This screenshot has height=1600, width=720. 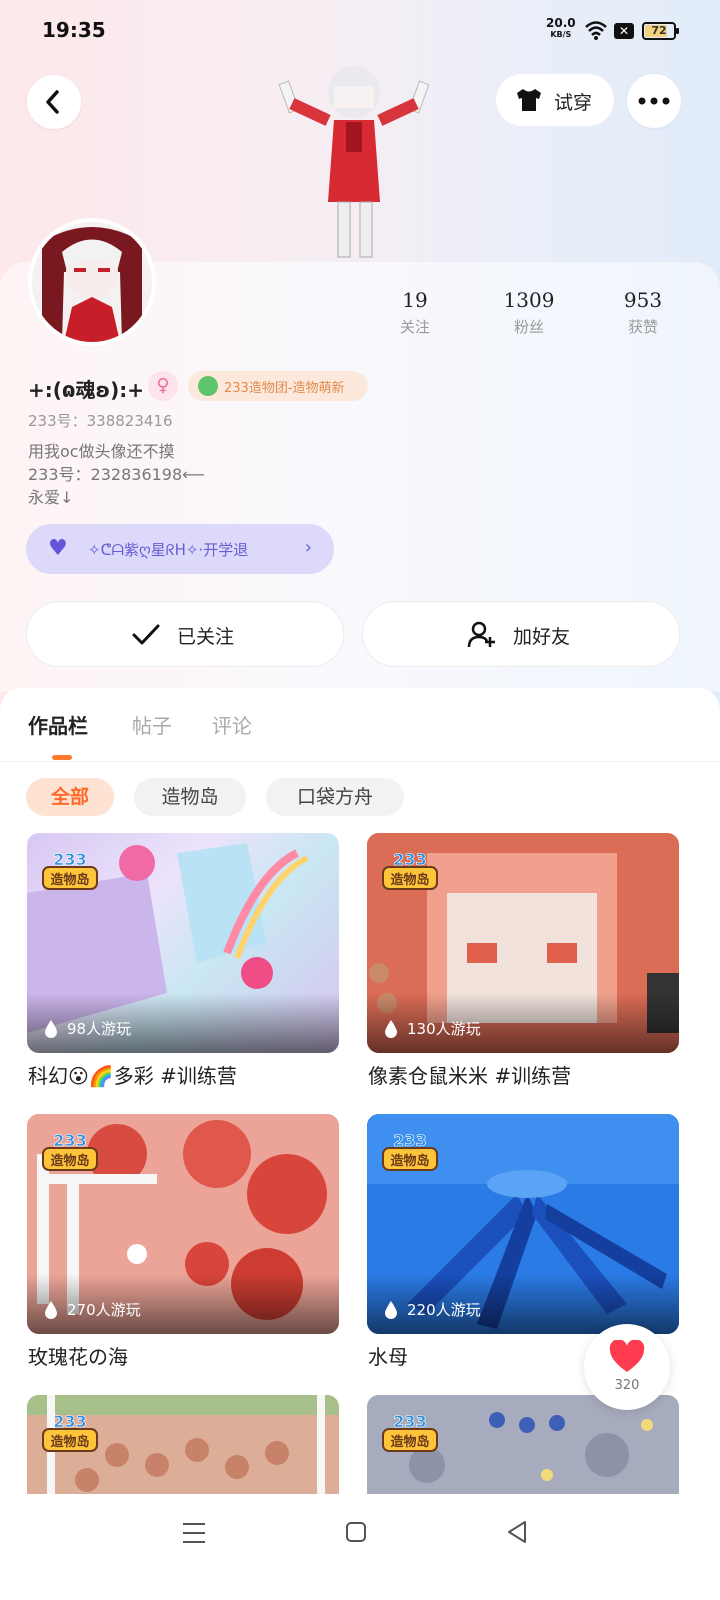 I want to click on family-group-label: ✧ᕦᗩ紫ღ星ᖇᕼ✧·开学退, so click(x=168, y=550).